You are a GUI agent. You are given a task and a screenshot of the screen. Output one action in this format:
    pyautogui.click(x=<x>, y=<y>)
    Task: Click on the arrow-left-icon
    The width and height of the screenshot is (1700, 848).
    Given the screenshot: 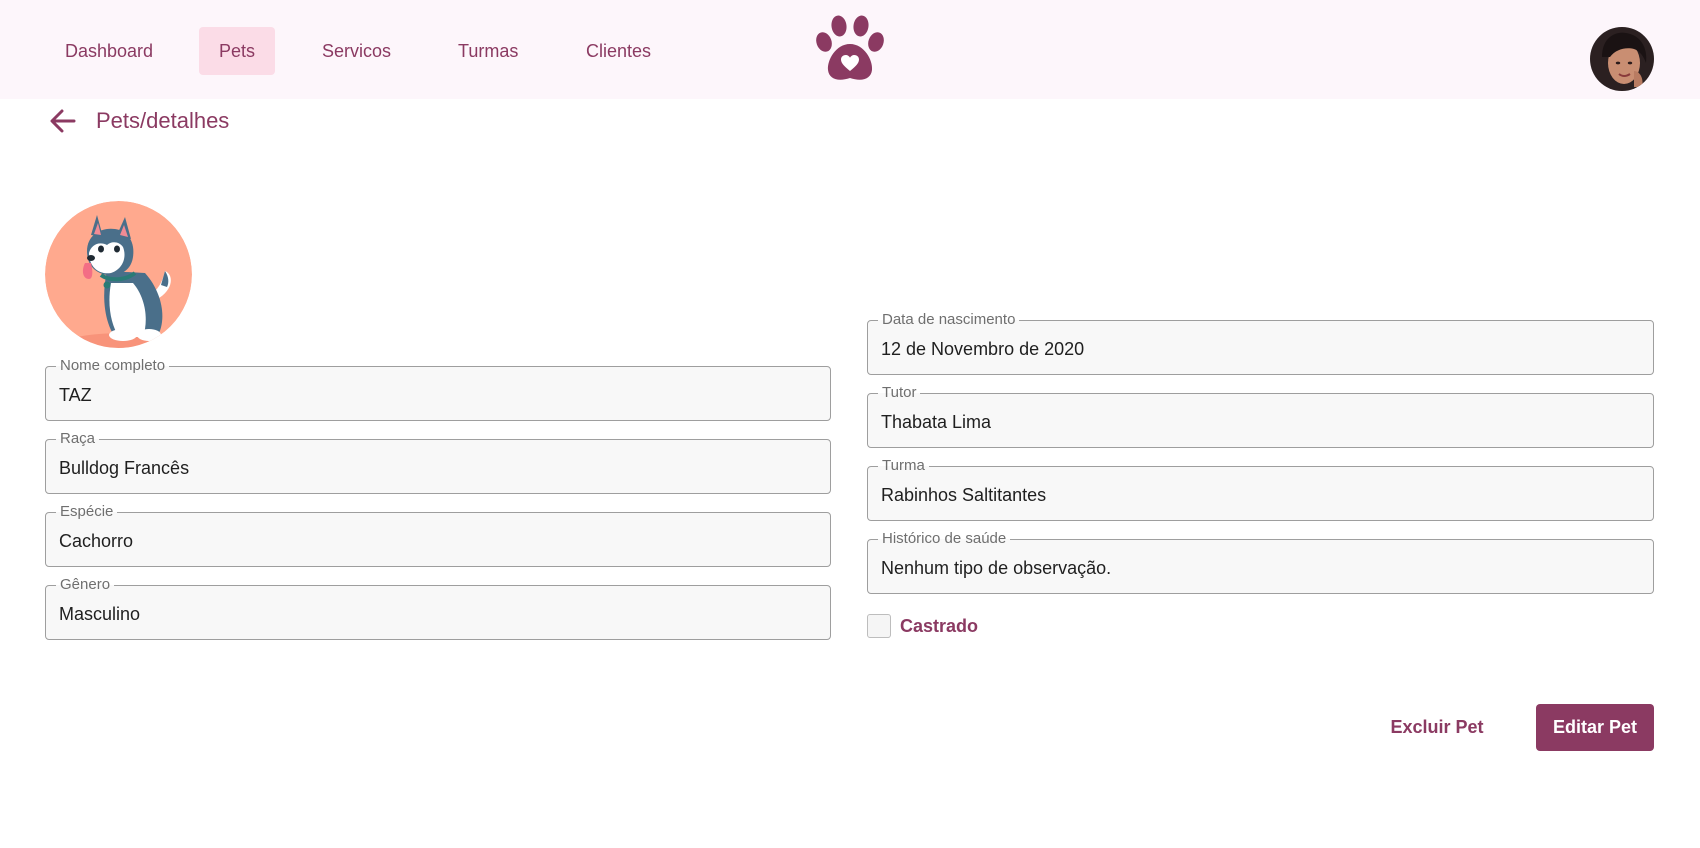 What is the action you would take?
    pyautogui.click(x=63, y=121)
    